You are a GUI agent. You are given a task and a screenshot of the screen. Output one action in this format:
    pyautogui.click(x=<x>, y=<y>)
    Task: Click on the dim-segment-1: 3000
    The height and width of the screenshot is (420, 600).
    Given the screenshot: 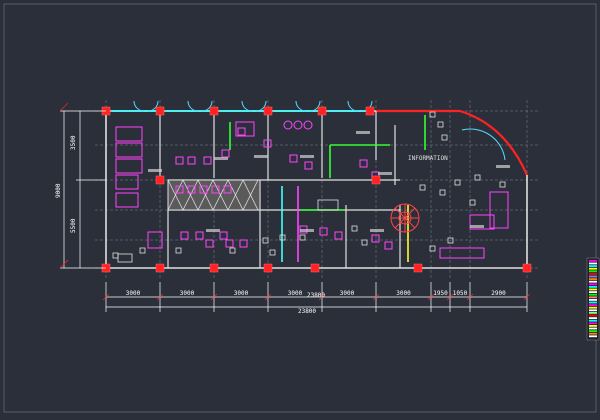 What is the action you would take?
    pyautogui.click(x=187, y=293)
    